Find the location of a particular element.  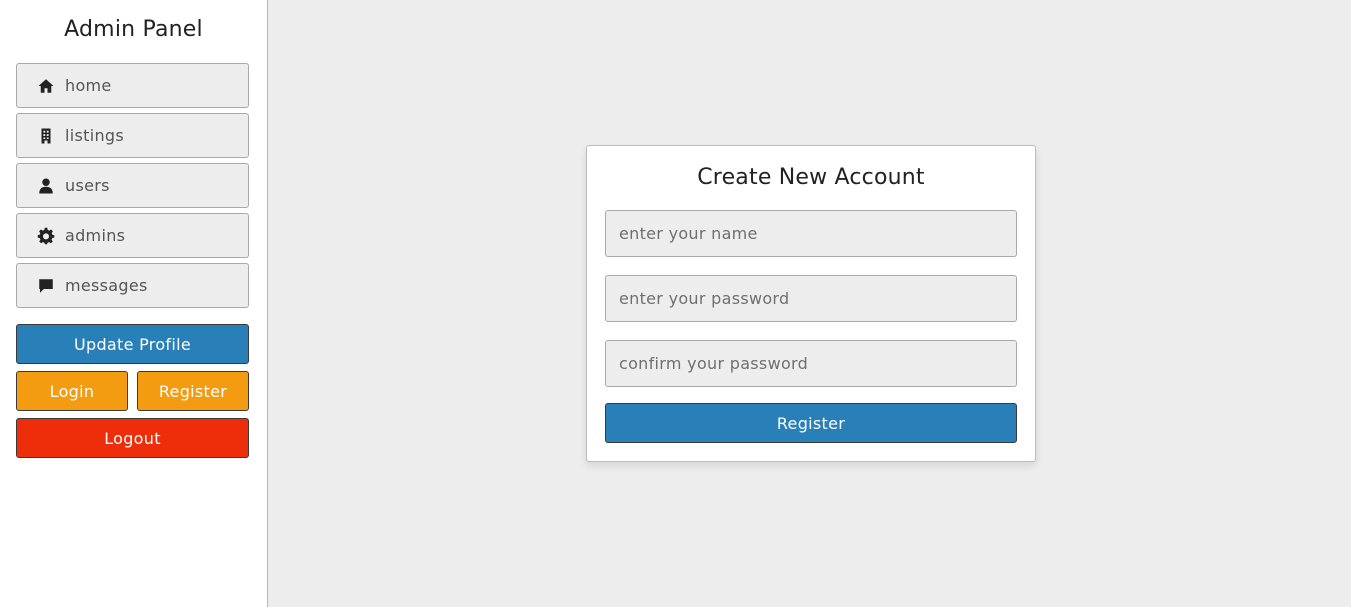

sidebar-title: Admin Panel is located at coordinates (133, 29).